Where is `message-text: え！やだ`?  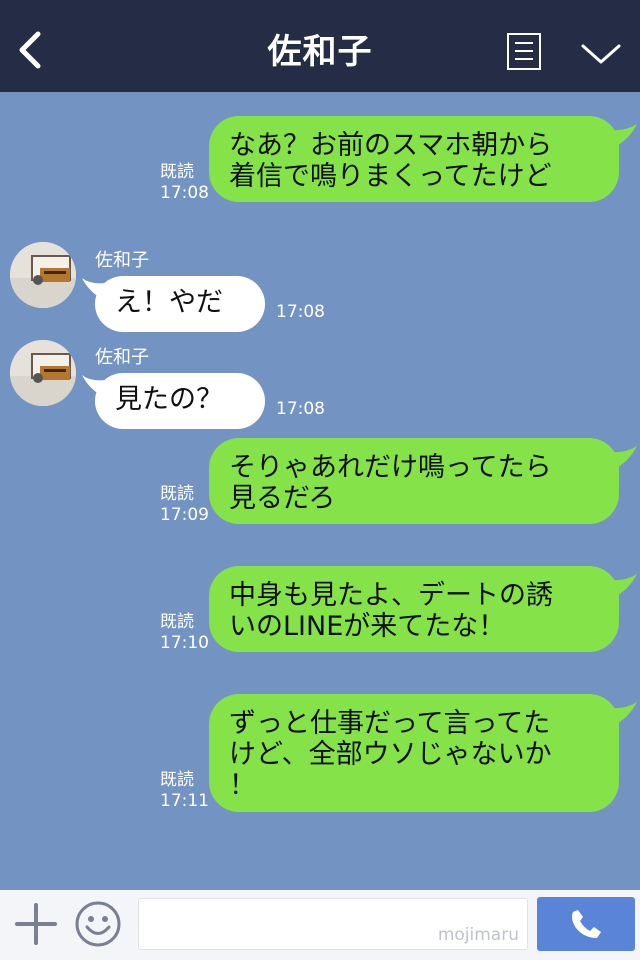 message-text: え！やだ is located at coordinates (169, 302).